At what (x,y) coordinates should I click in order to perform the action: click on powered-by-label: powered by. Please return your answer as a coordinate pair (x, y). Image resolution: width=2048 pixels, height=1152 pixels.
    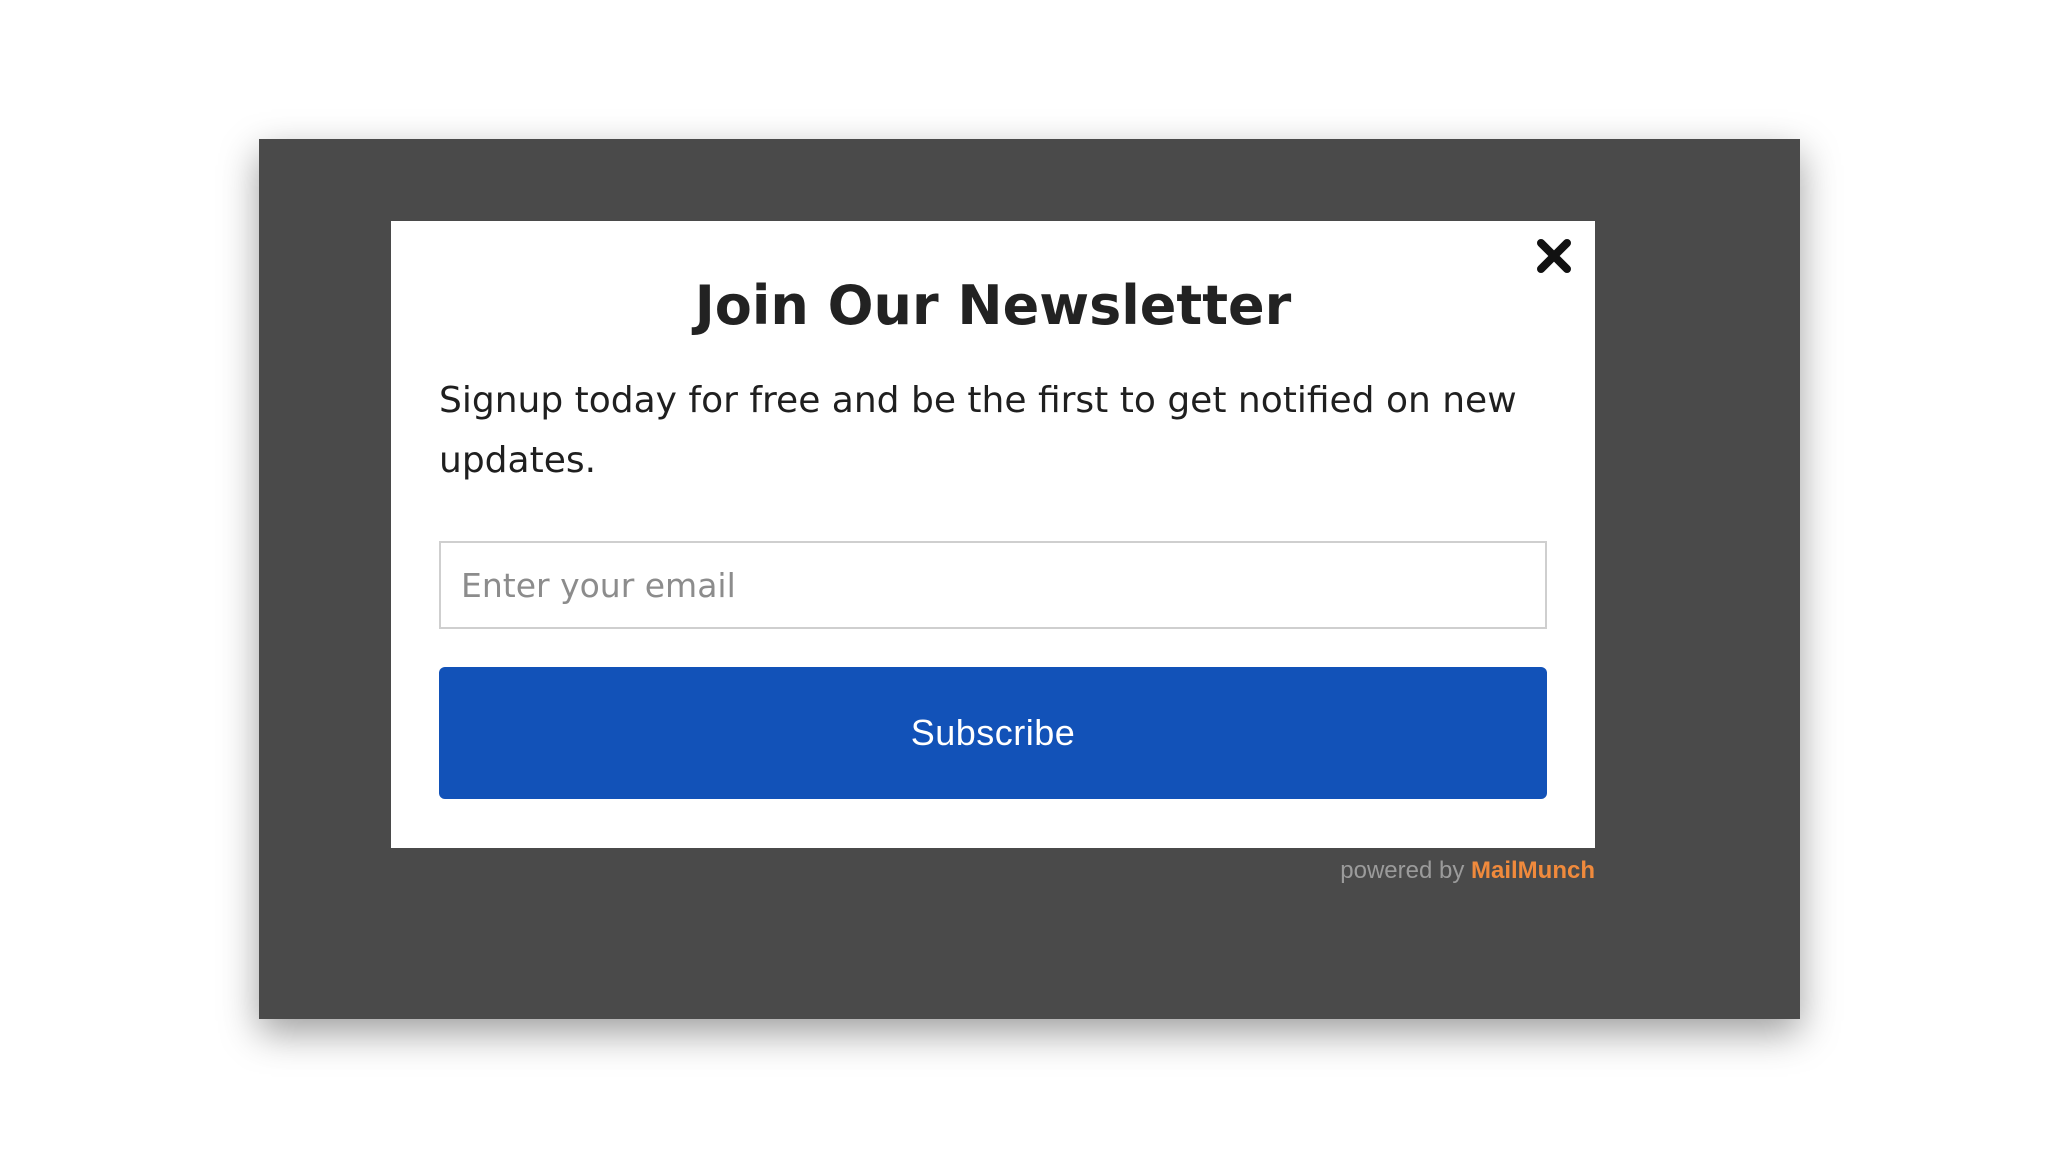
    Looking at the image, I should click on (1402, 870).